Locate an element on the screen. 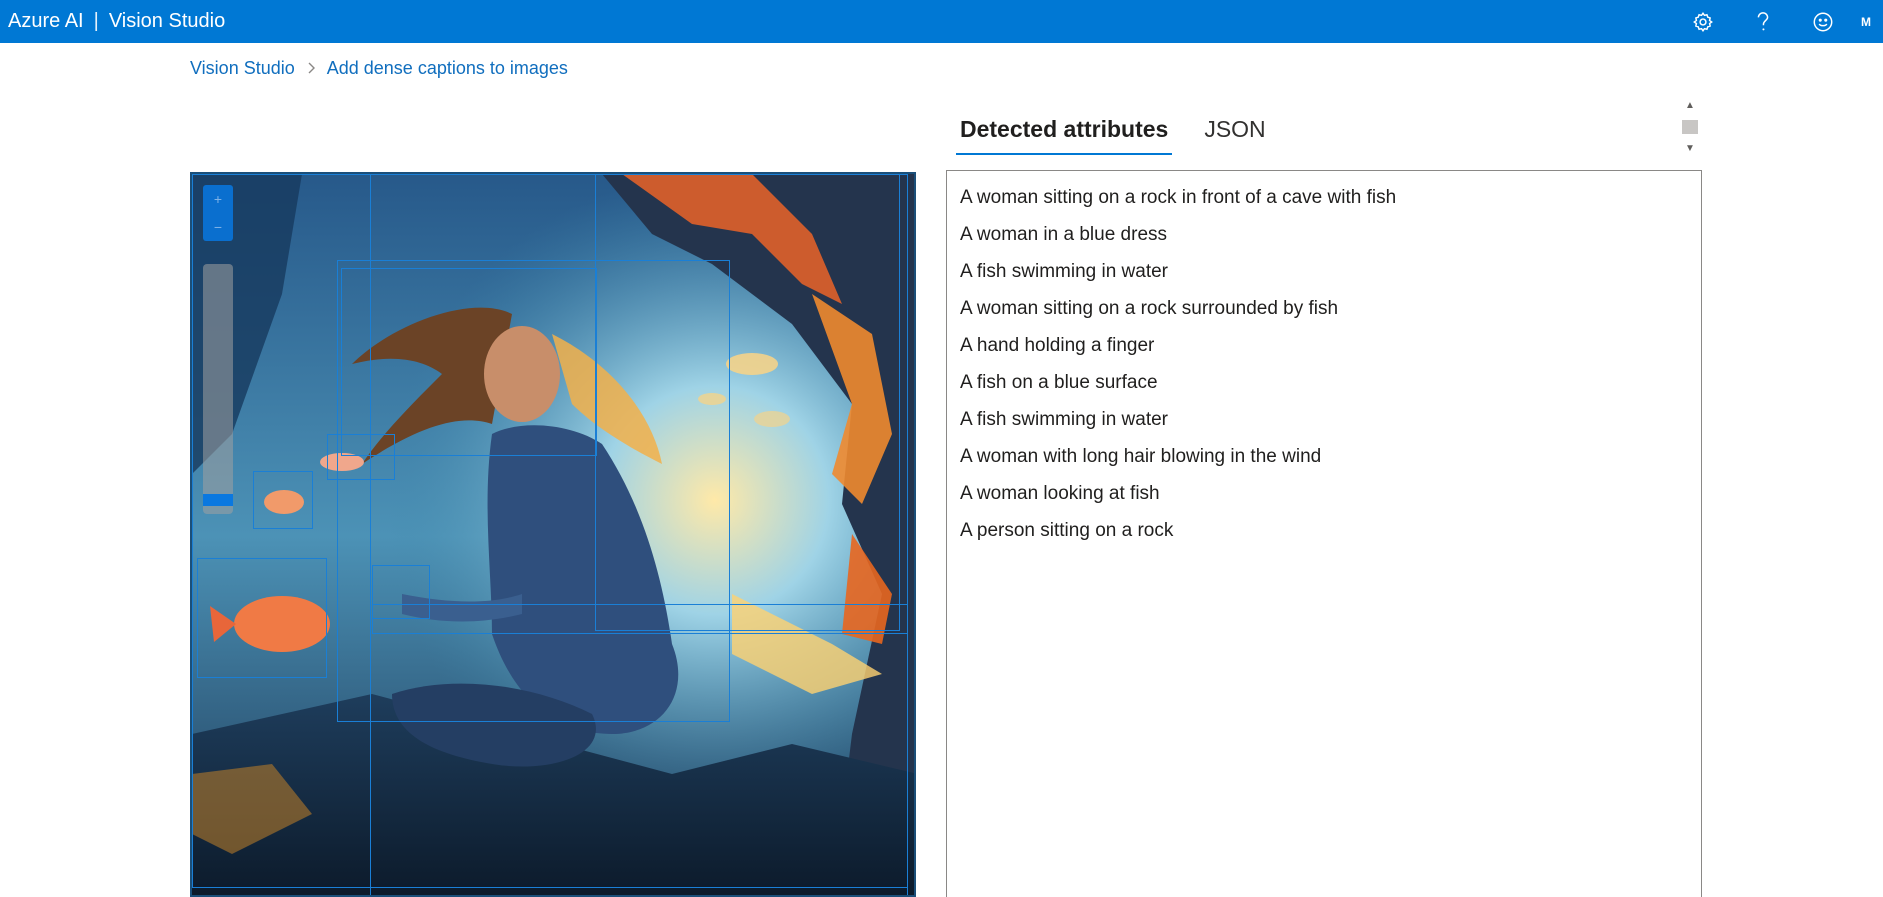 The image size is (1883, 897). breadcrumb-root-link: Vision Studio is located at coordinates (242, 68).